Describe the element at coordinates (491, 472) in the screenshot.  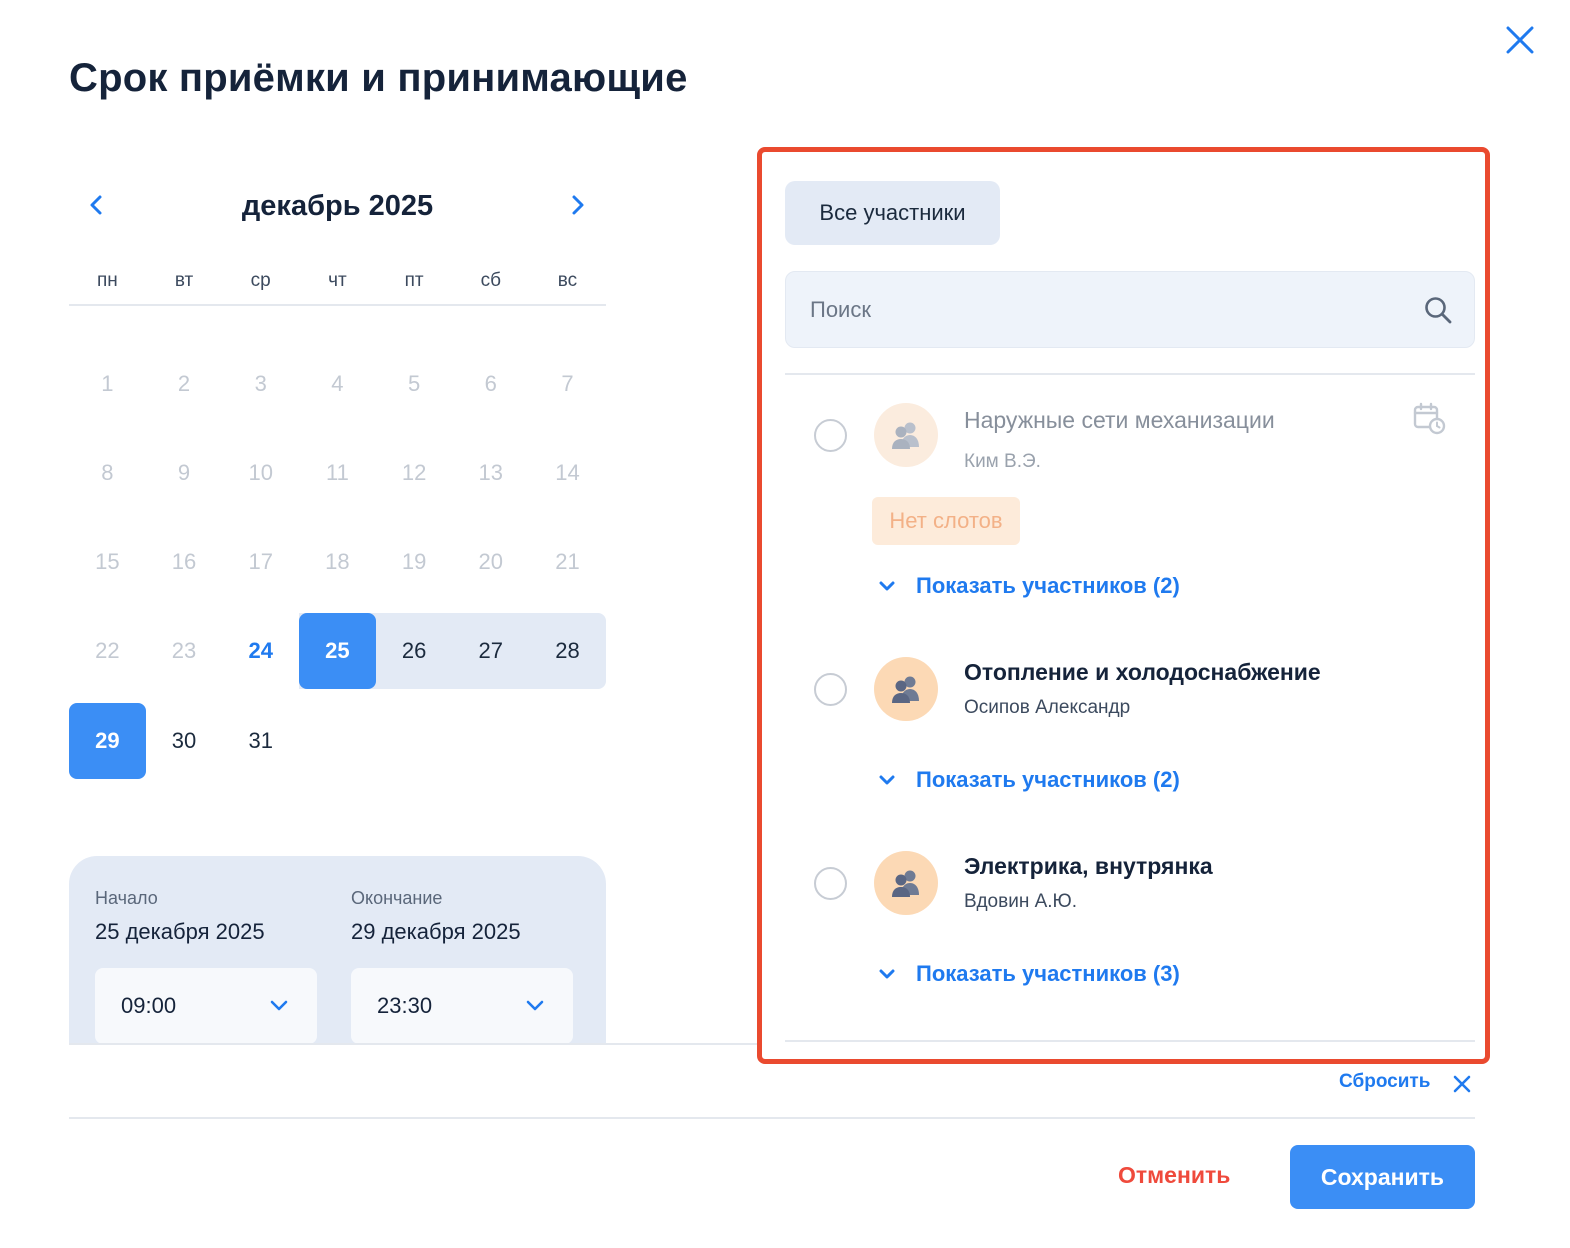
I see `calendar-day: 13` at that location.